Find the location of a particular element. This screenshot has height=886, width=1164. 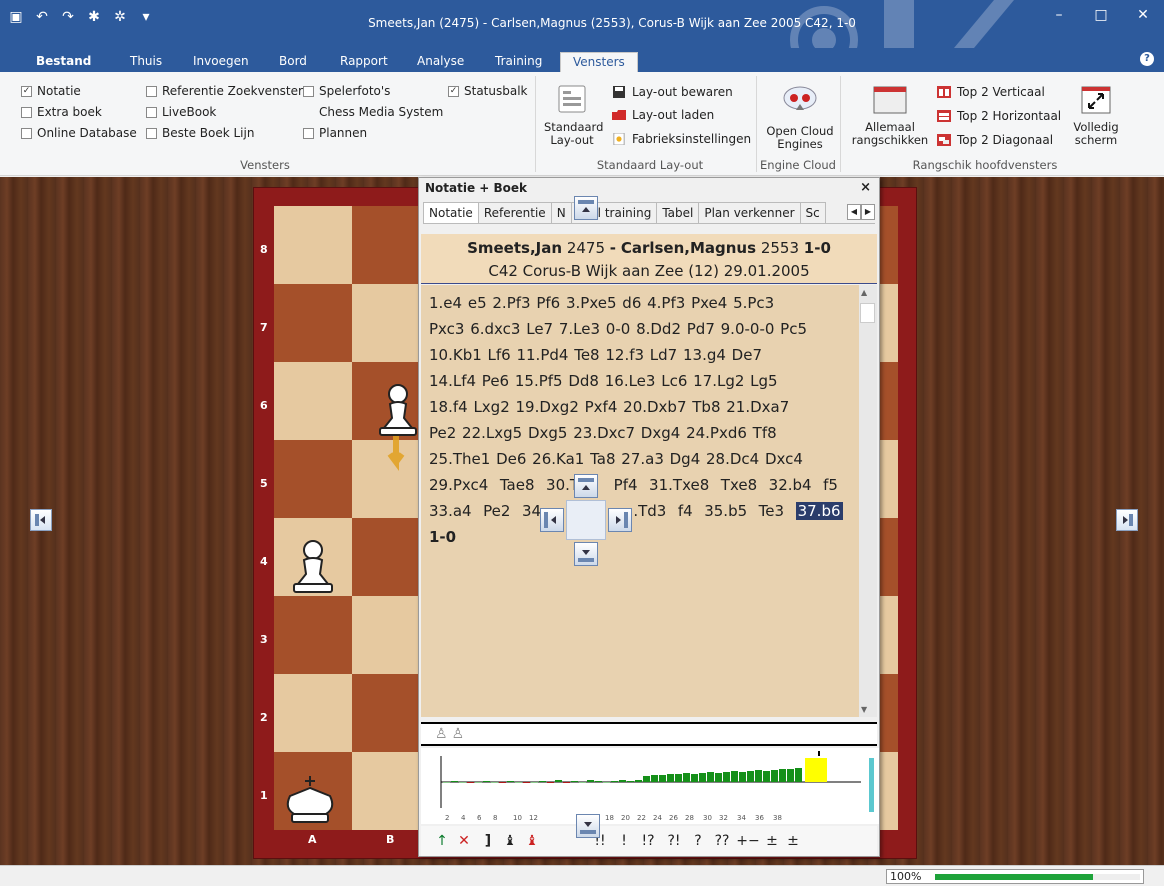

tab-tabel: Tabel is located at coordinates (678, 212).